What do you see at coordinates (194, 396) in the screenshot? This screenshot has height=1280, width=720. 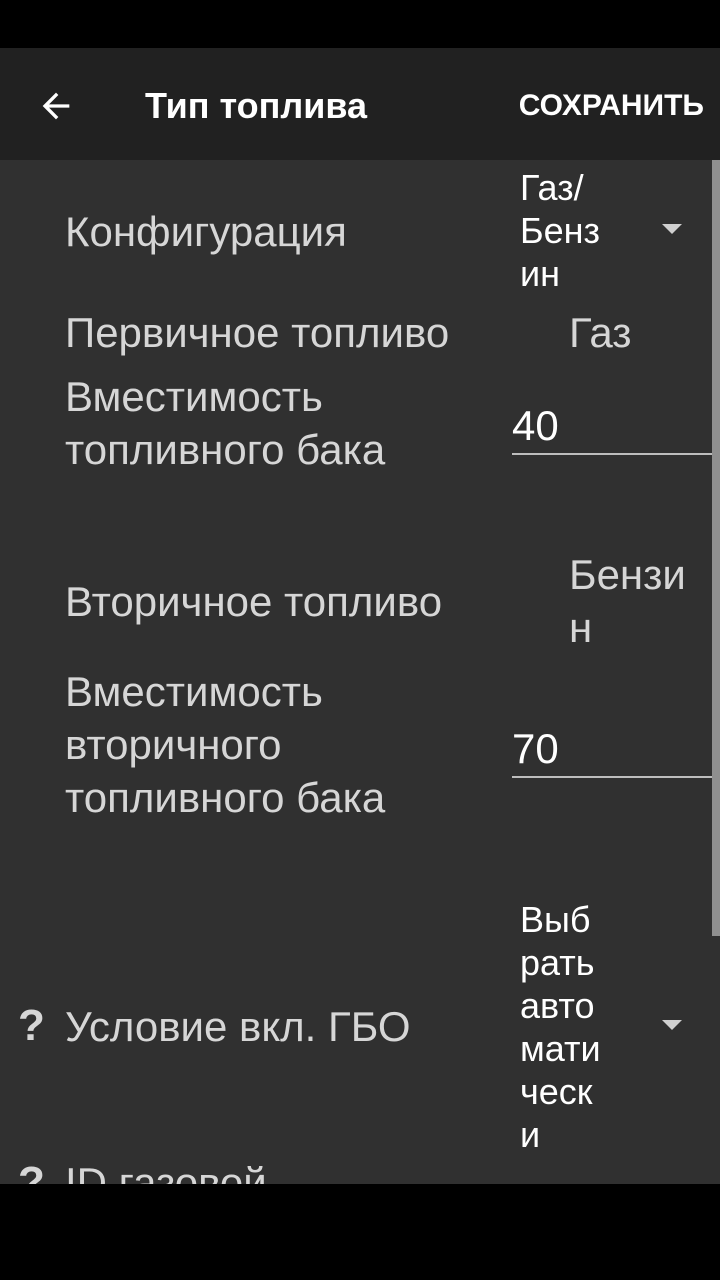 I see `primary-tank-label-line: Вместимость` at bounding box center [194, 396].